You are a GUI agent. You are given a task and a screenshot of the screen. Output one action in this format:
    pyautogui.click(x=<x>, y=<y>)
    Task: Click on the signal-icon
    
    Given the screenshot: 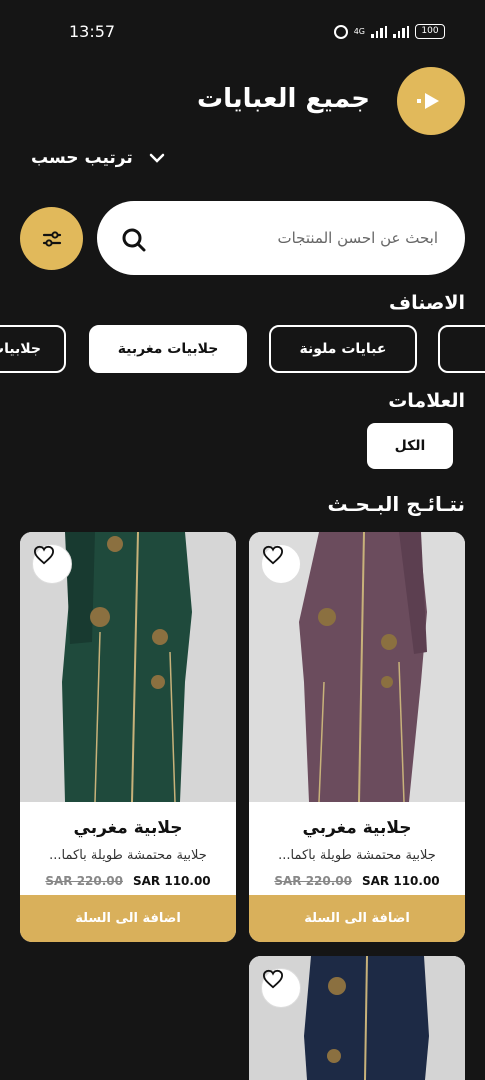 What is the action you would take?
    pyautogui.click(x=379, y=31)
    